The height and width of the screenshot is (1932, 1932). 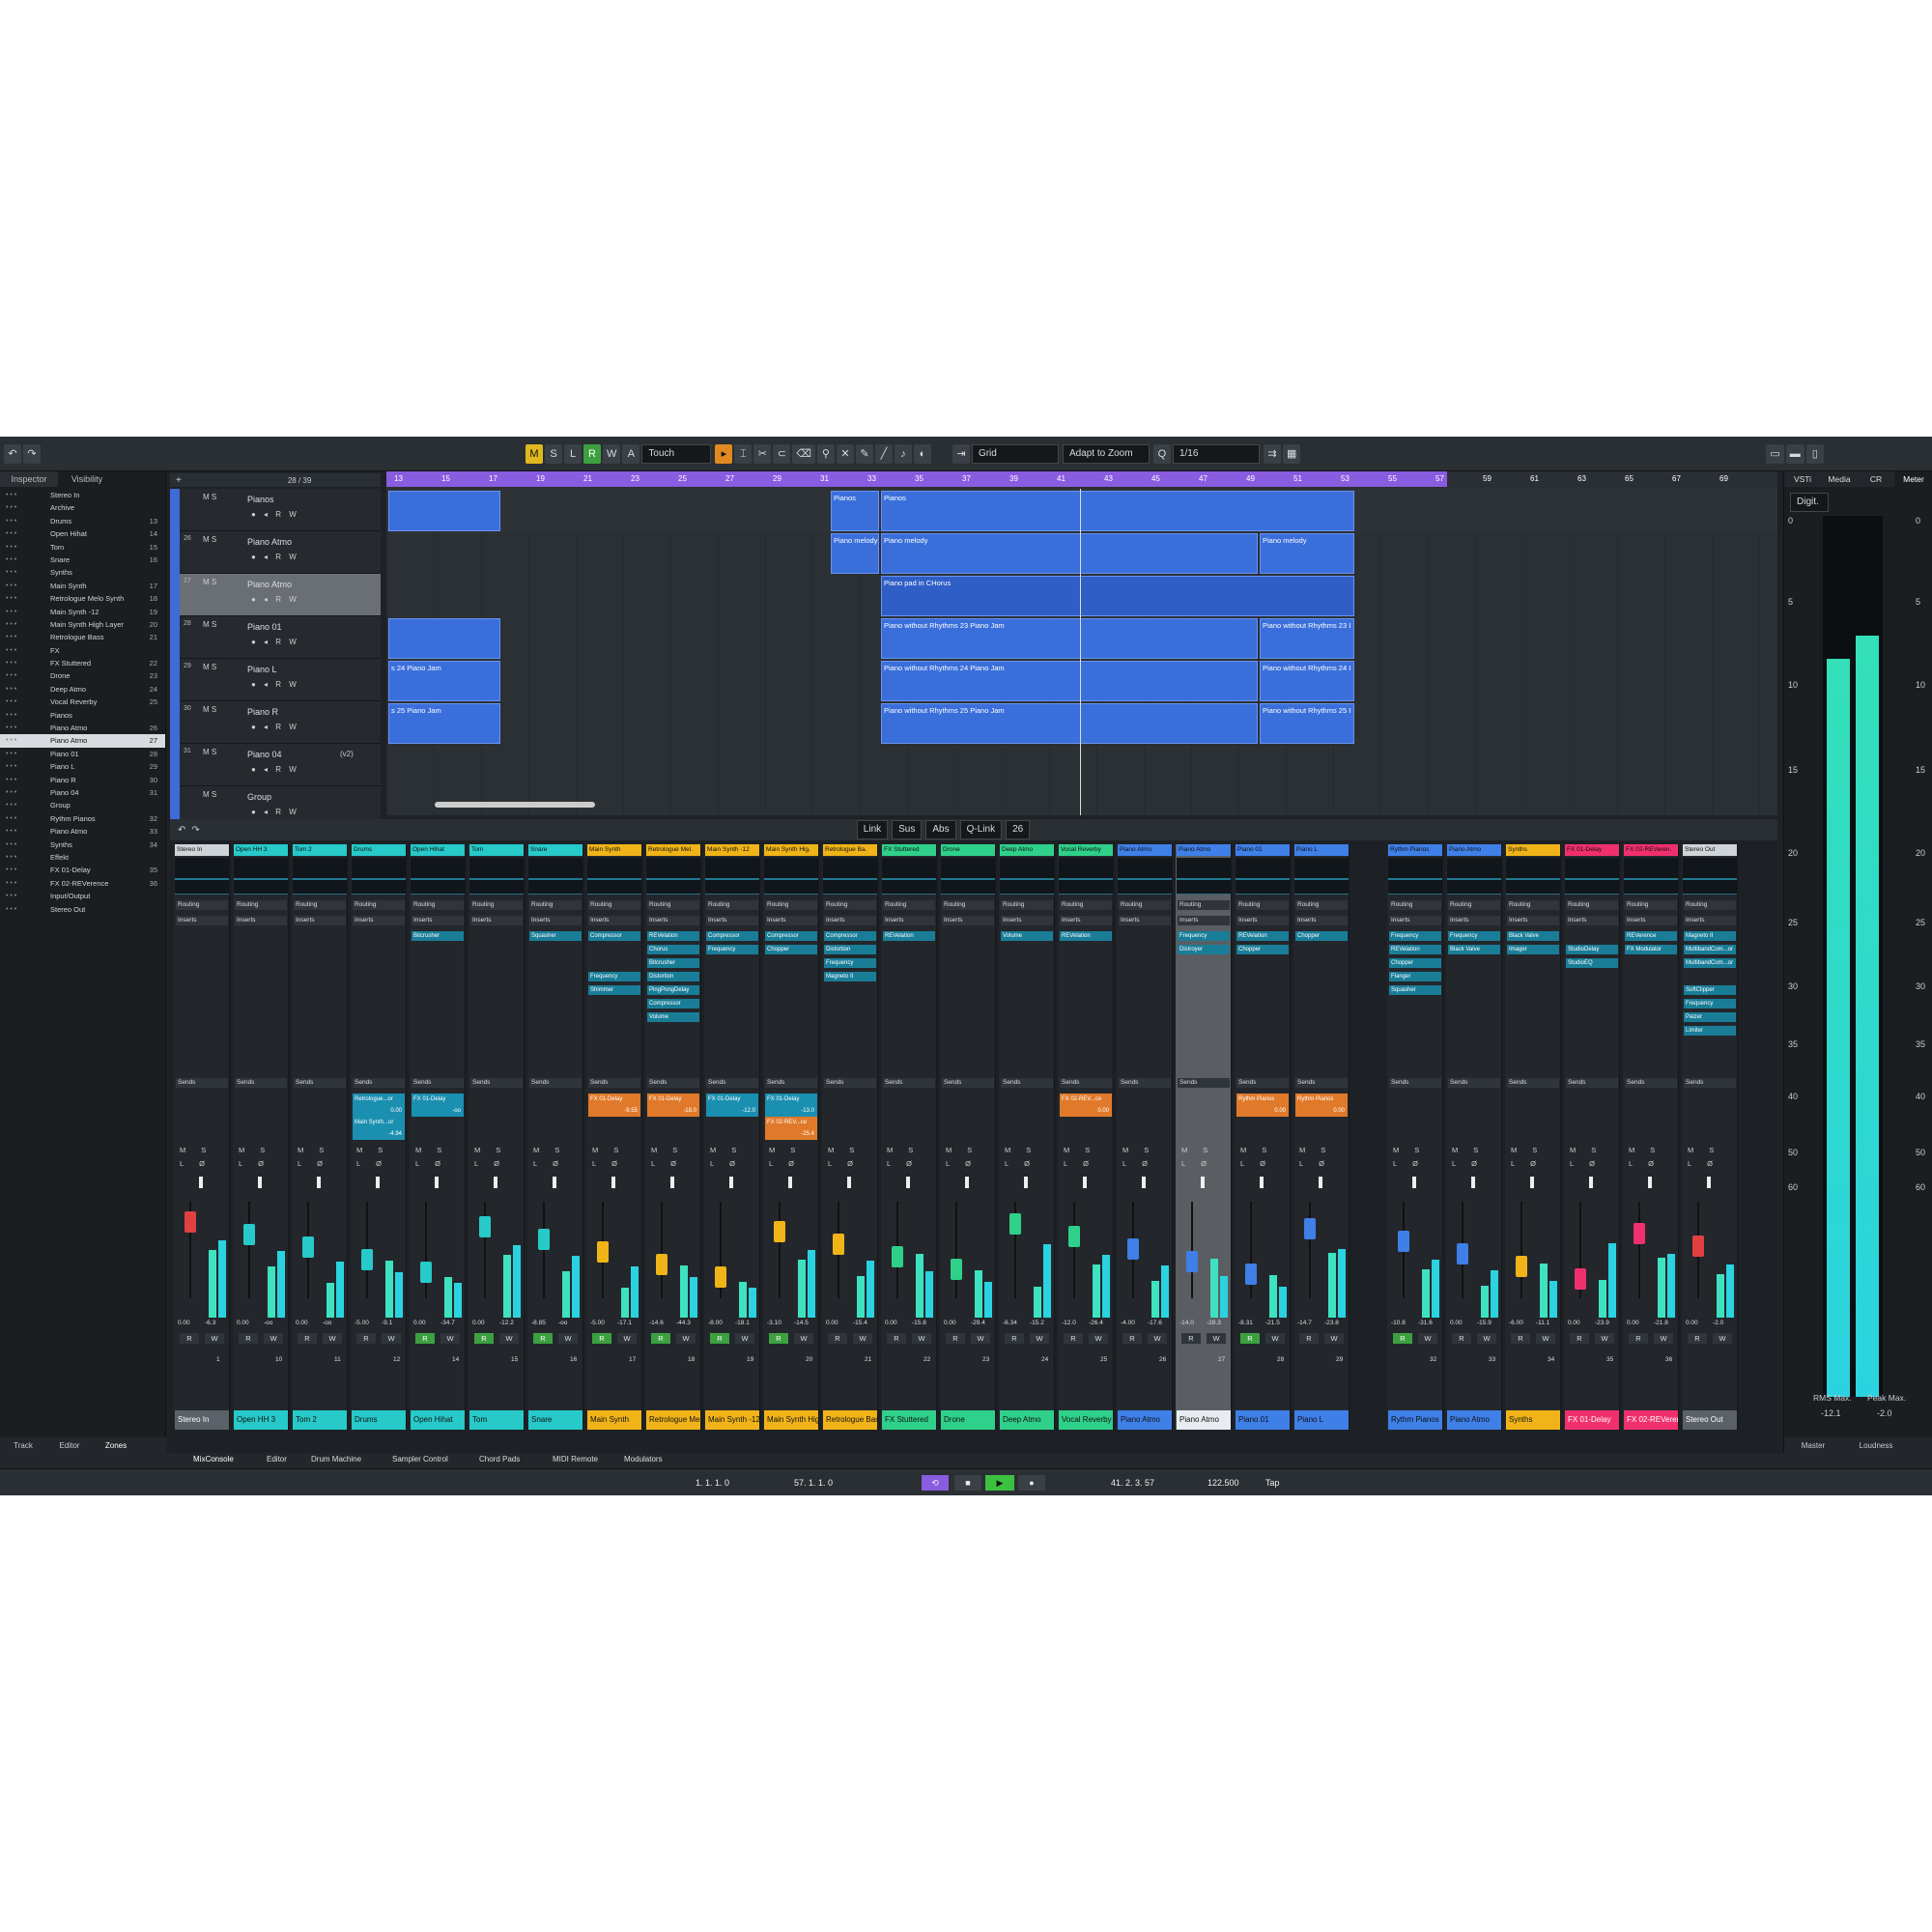 What do you see at coordinates (275, 684) in the screenshot?
I see `read-write-buttons: ● ◂ R W` at bounding box center [275, 684].